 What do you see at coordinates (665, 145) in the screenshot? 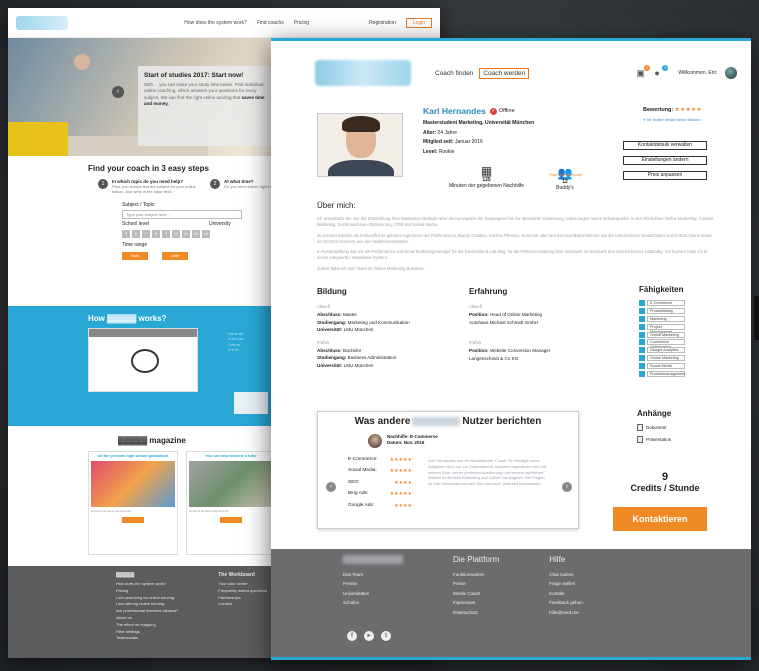
I see `manage-contact-details-button: Kontaktdetails verwalten` at bounding box center [665, 145].